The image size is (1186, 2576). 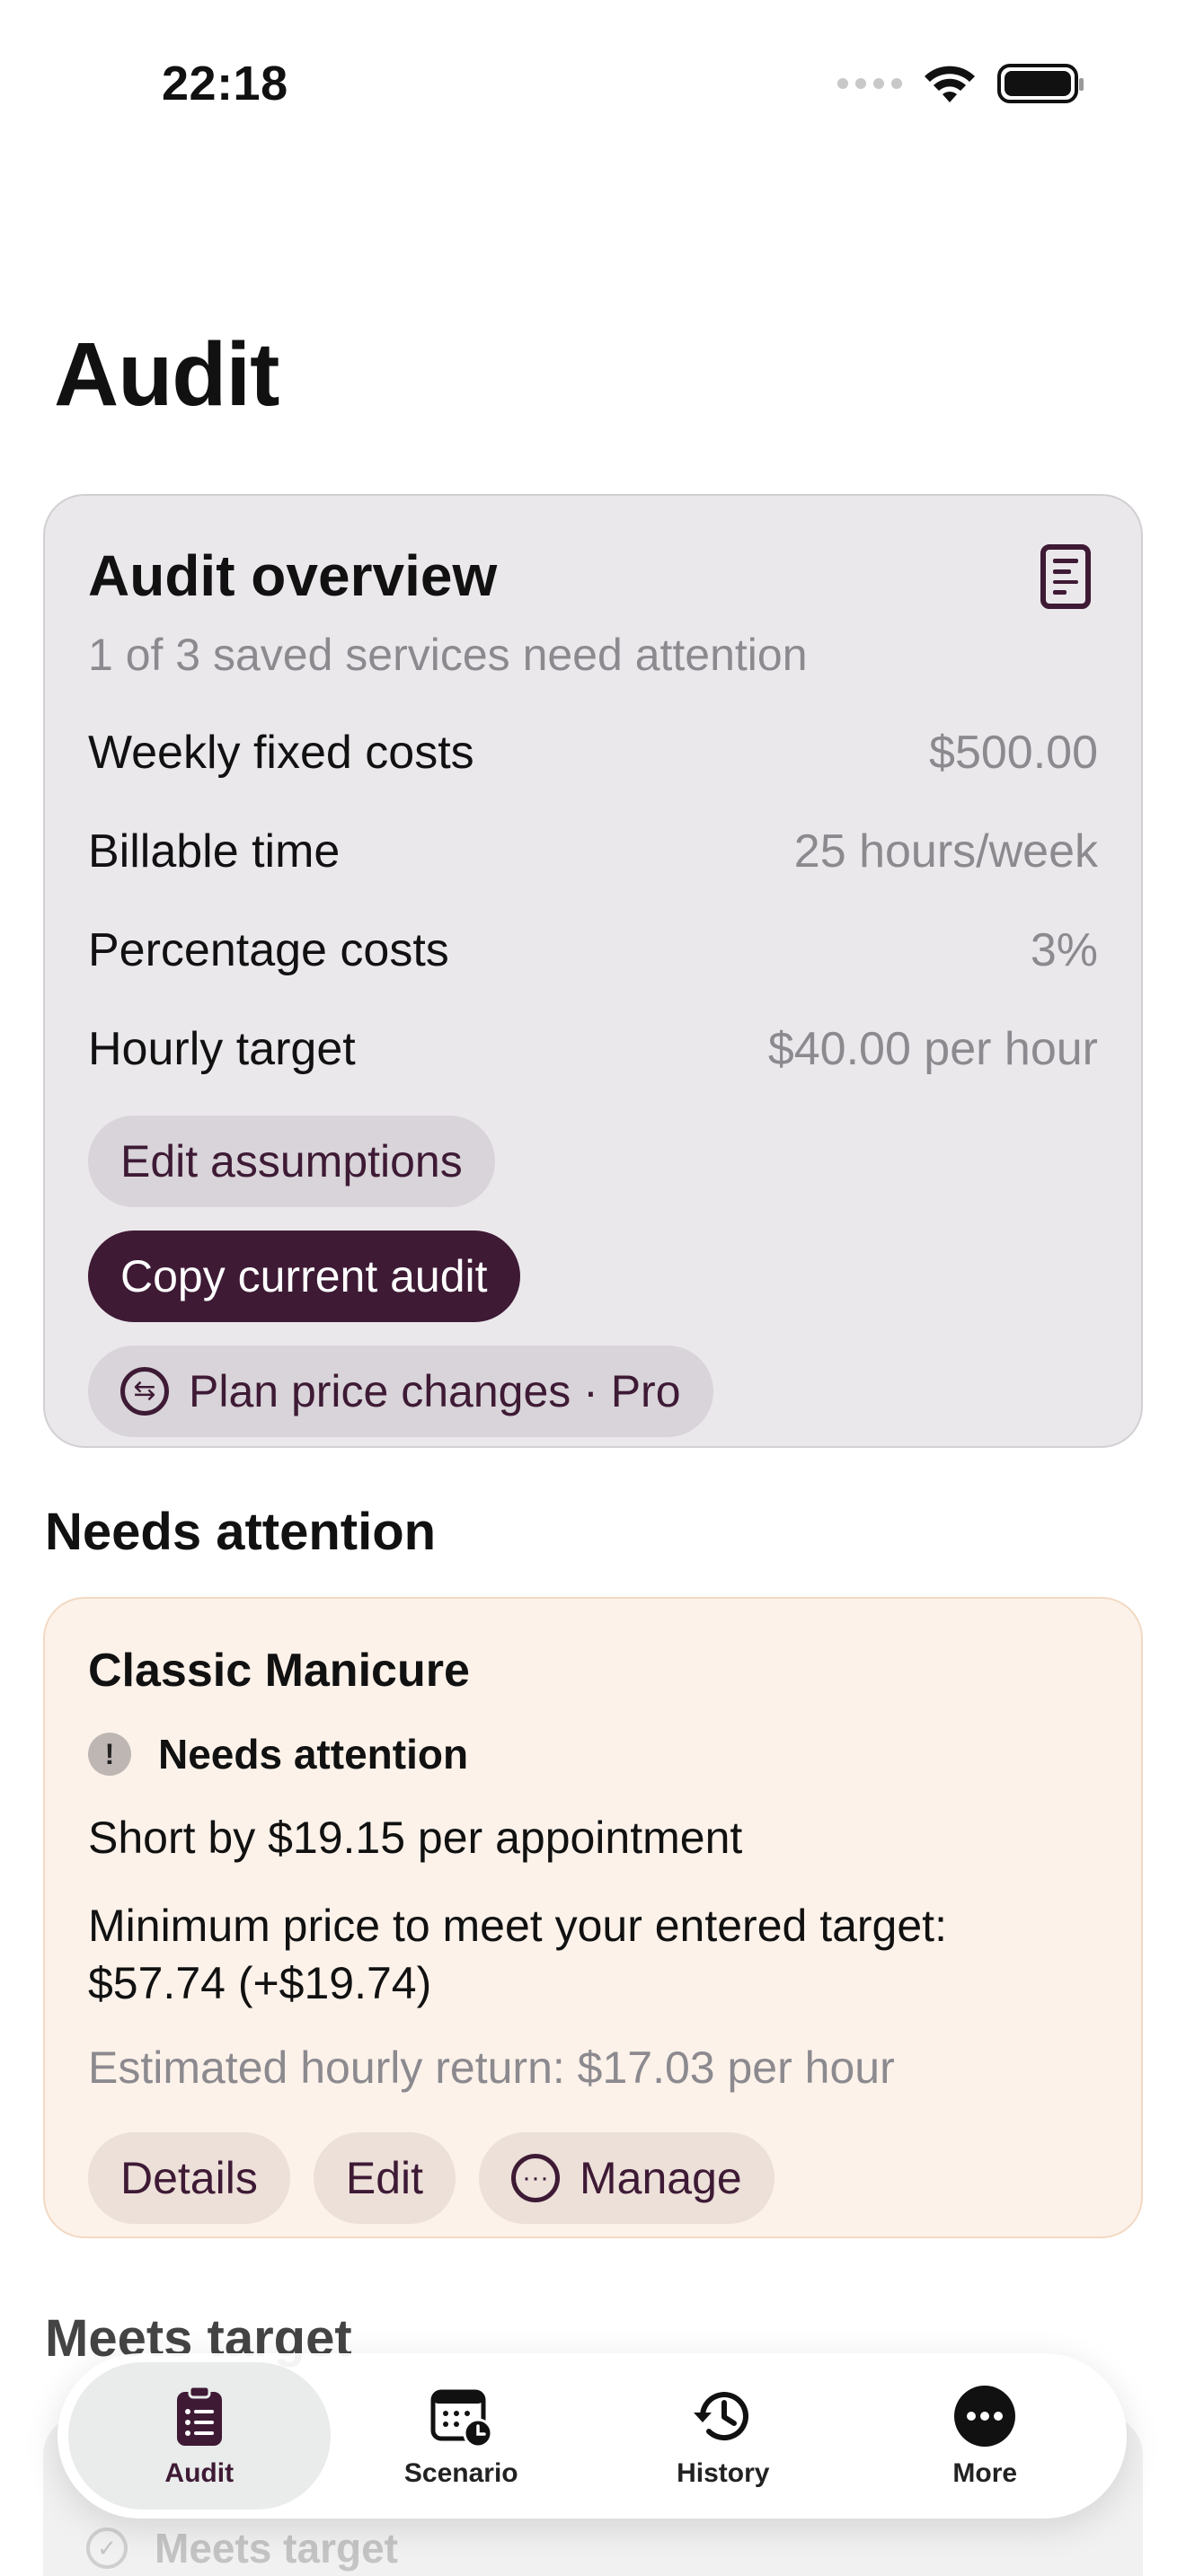 I want to click on details-button: Details, so click(x=189, y=2178).